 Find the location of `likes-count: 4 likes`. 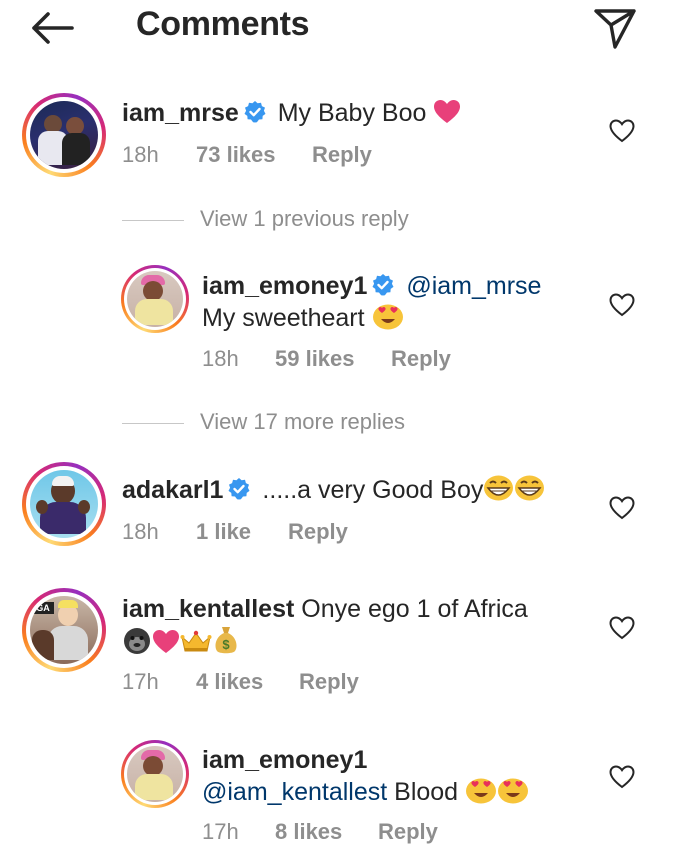

likes-count: 4 likes is located at coordinates (247, 682).